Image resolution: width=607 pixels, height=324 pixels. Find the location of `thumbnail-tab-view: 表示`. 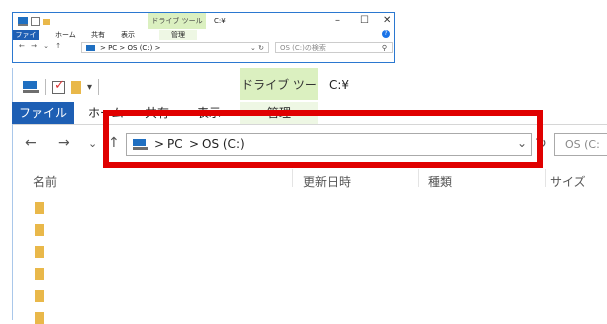

thumbnail-tab-view: 表示 is located at coordinates (128, 35).